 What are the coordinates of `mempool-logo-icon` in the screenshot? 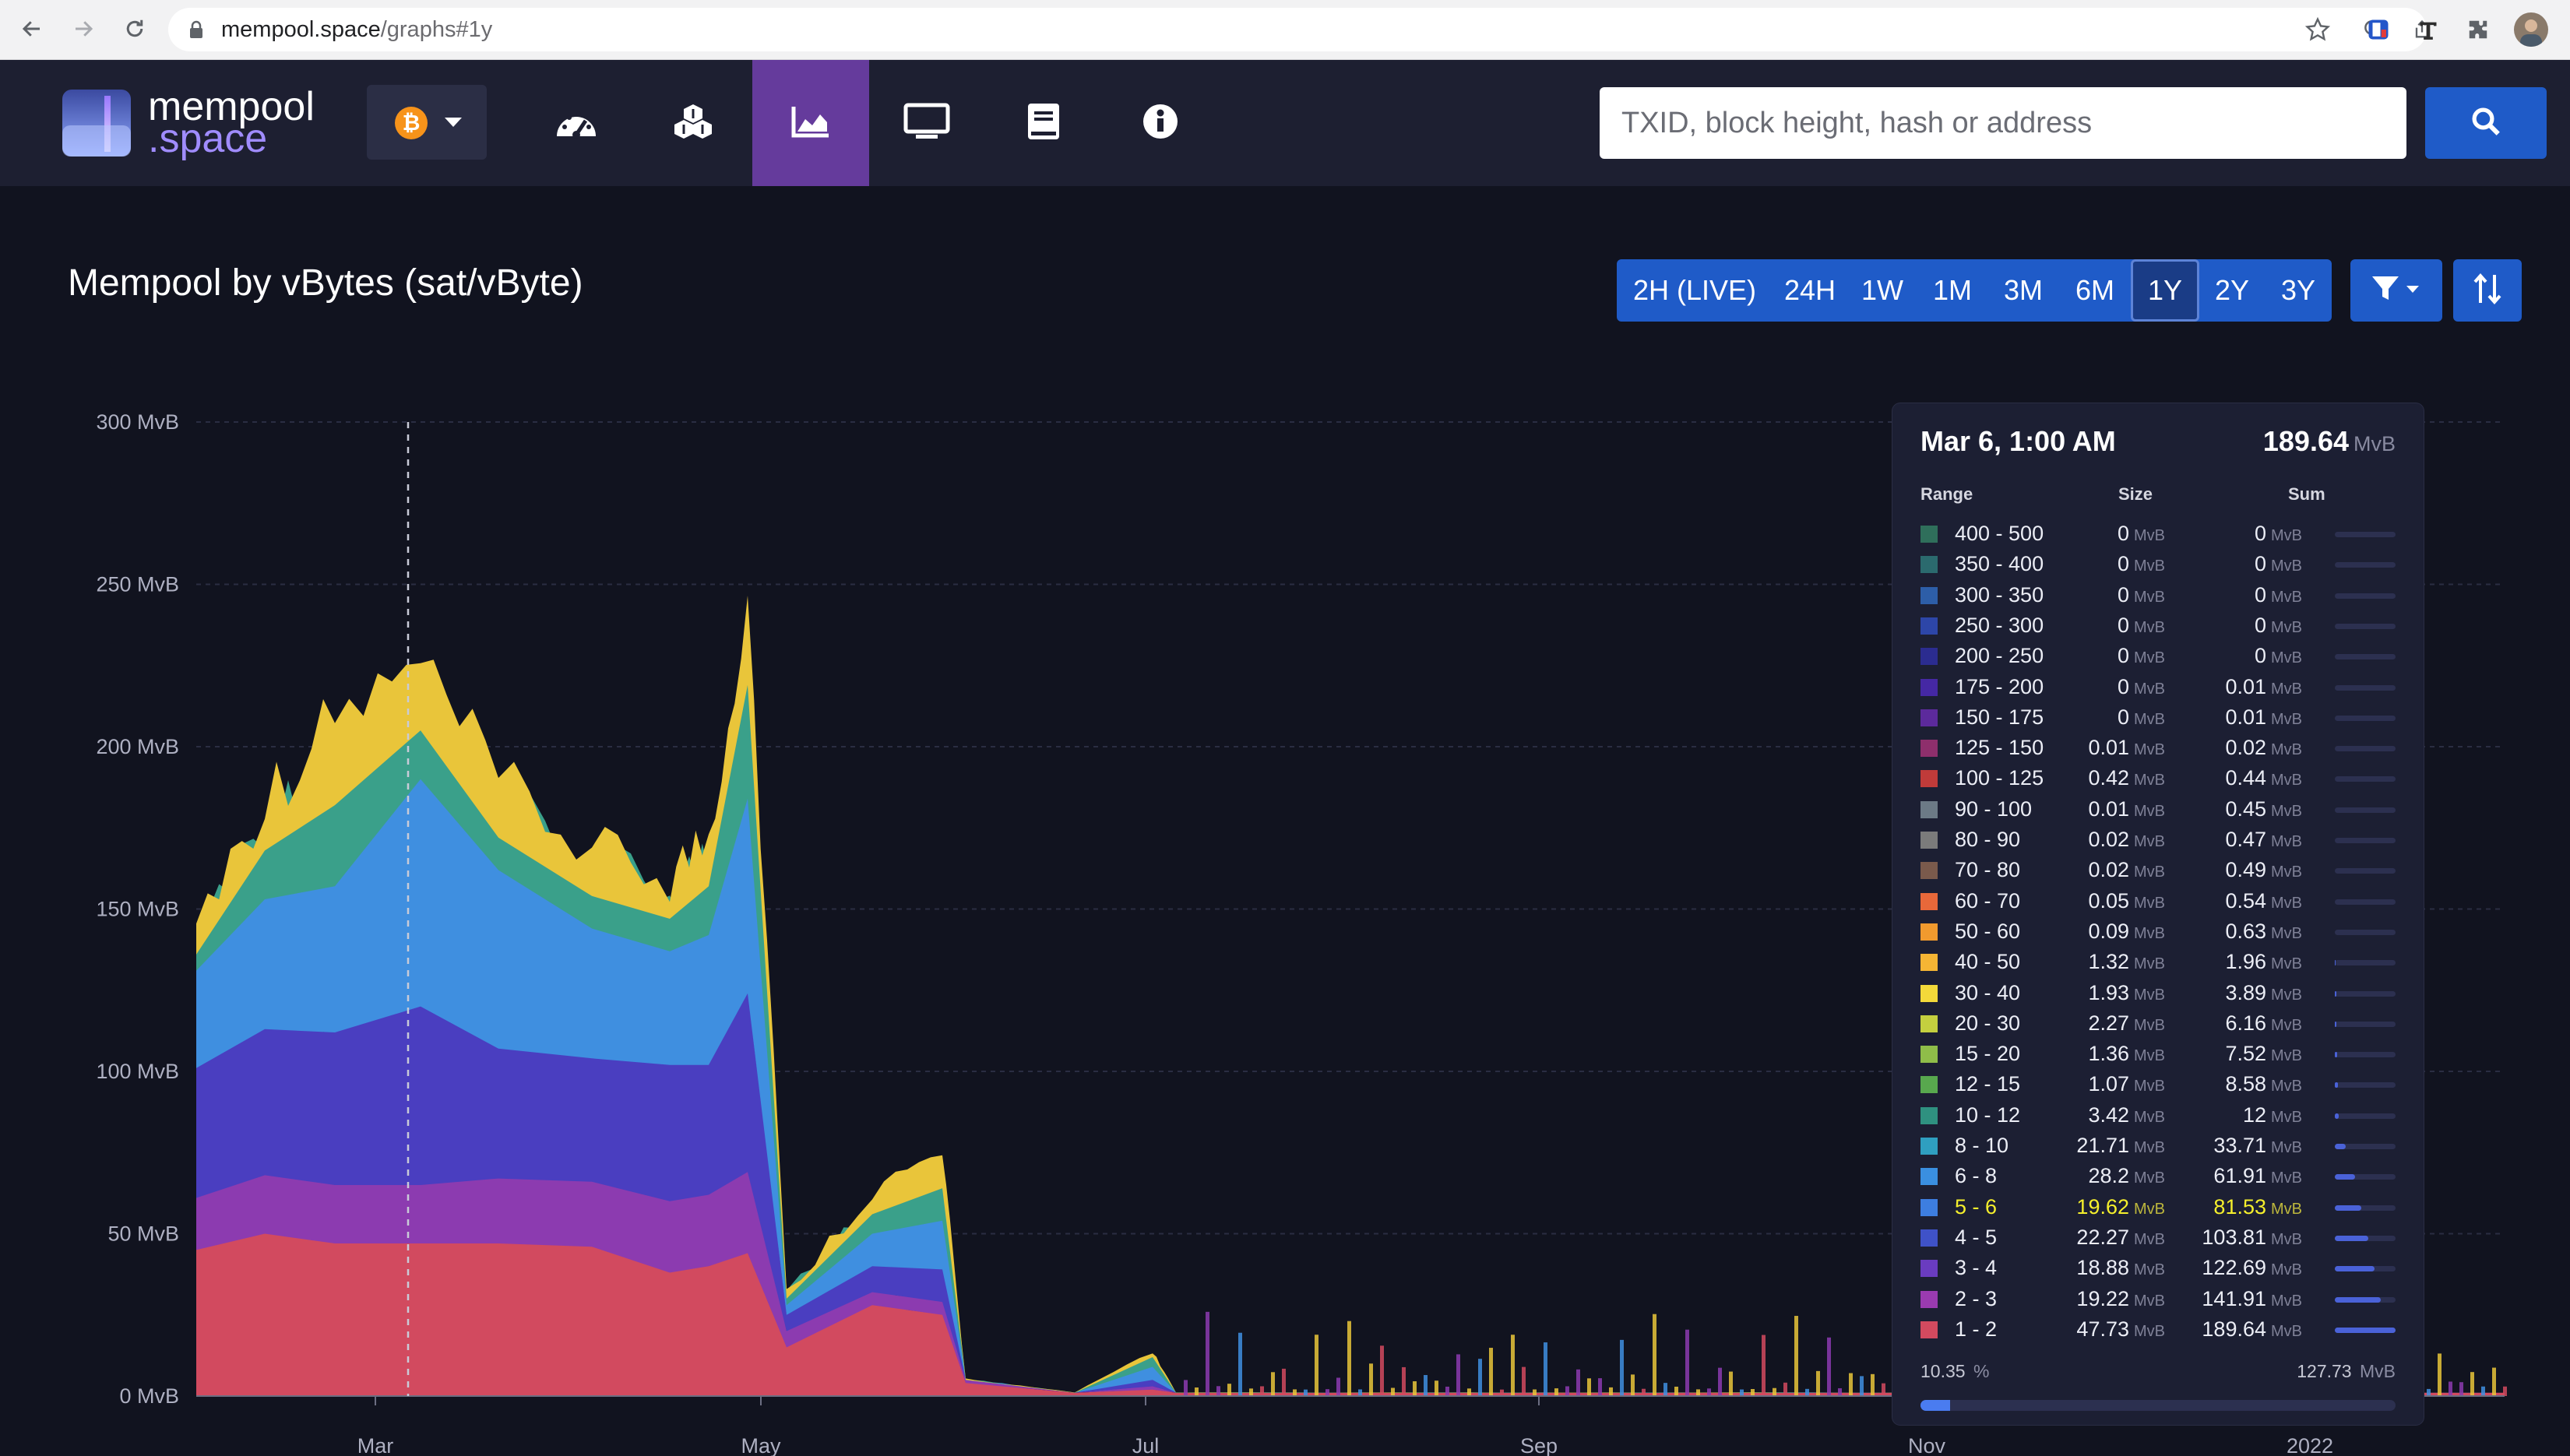 It's located at (96, 123).